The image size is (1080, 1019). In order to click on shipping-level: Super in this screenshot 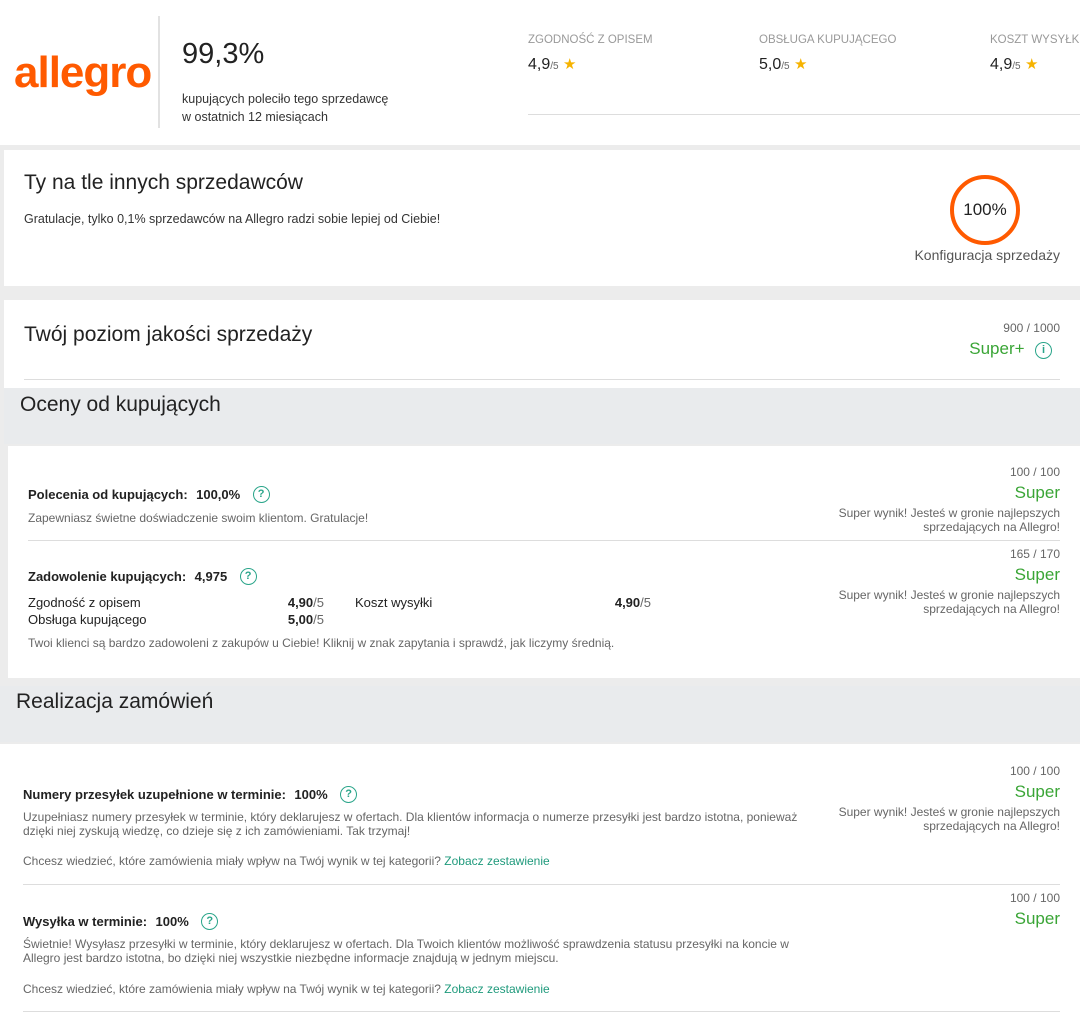, I will do `click(1037, 918)`.